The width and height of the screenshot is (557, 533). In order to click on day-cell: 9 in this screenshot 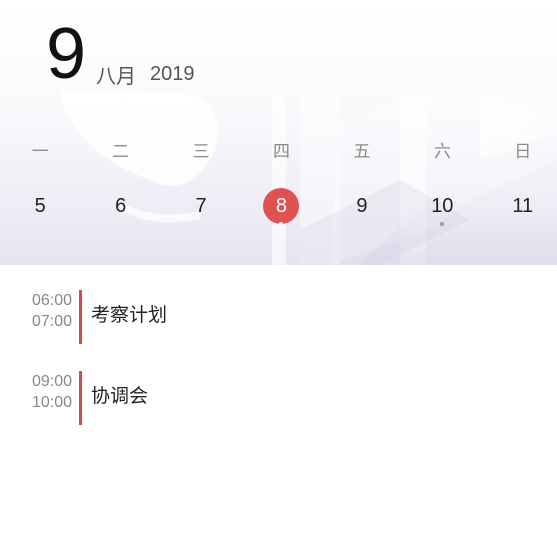, I will do `click(362, 208)`.